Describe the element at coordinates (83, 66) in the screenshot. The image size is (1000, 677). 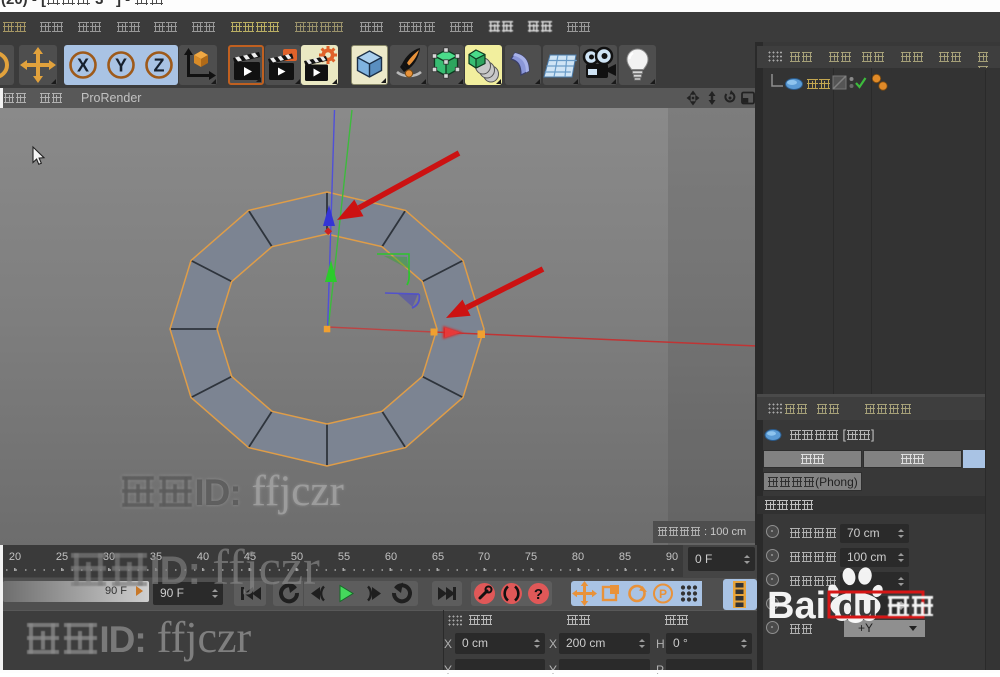
I see `svg-text: X` at that location.